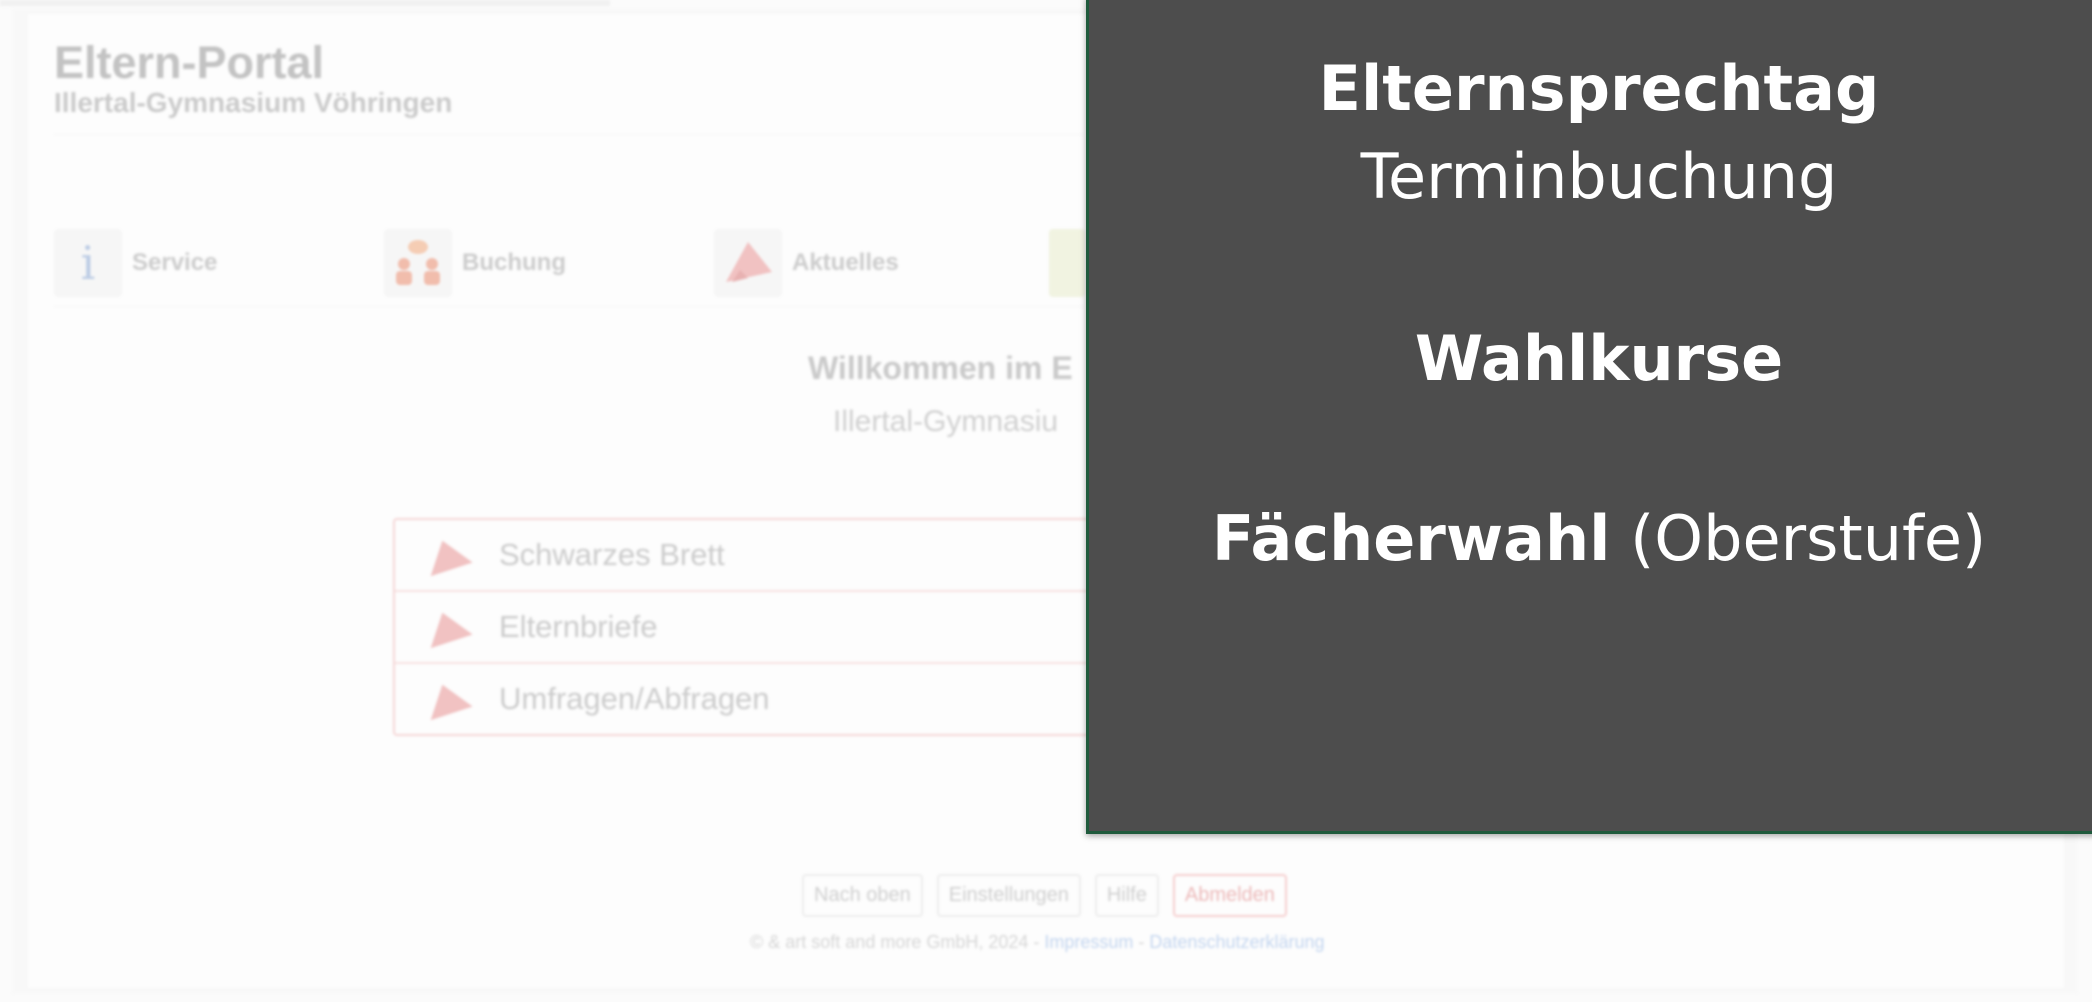 The height and width of the screenshot is (1002, 2092). I want to click on panel-faecherwahl-note: (Oberstufe), so click(1798, 538).